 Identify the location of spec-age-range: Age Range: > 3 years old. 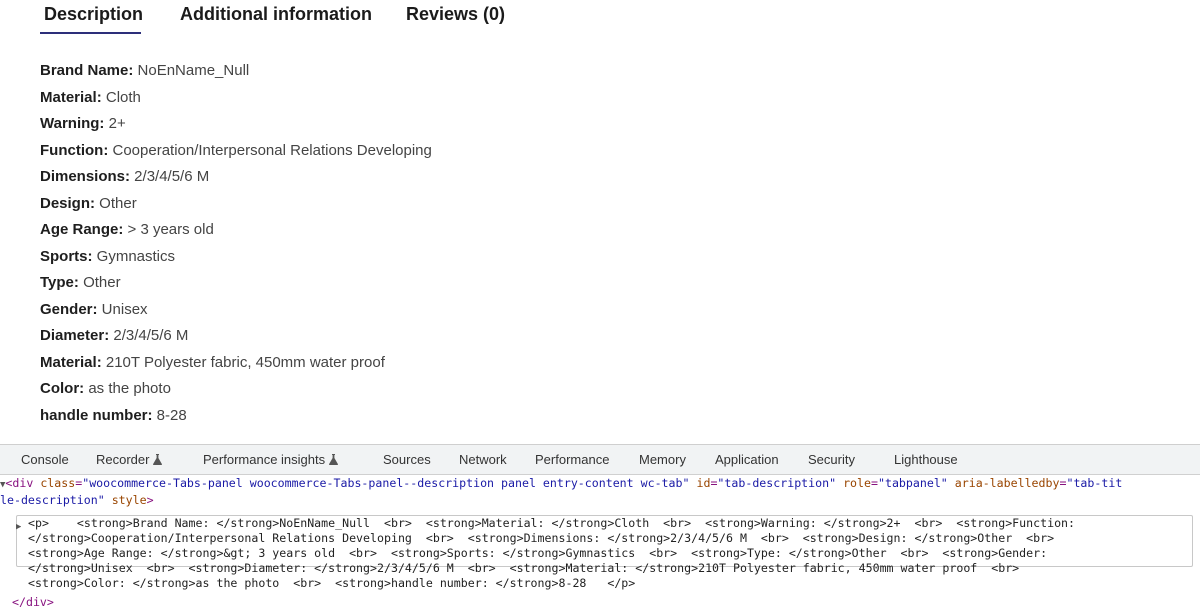
(590, 230).